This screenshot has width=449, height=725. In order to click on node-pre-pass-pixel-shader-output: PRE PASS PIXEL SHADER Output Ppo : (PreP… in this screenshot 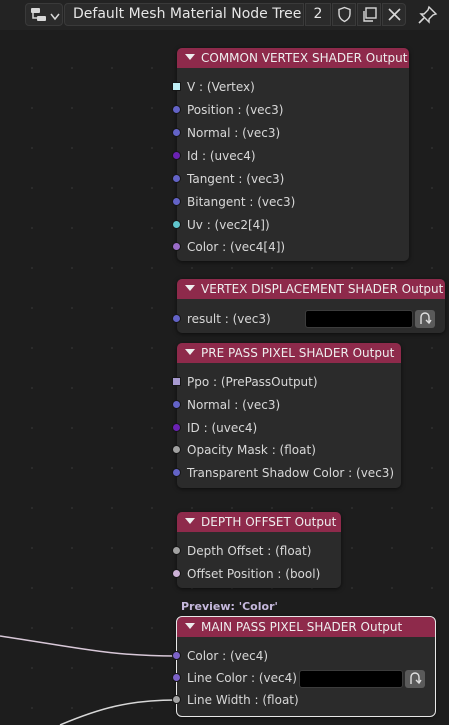, I will do `click(286, 415)`.